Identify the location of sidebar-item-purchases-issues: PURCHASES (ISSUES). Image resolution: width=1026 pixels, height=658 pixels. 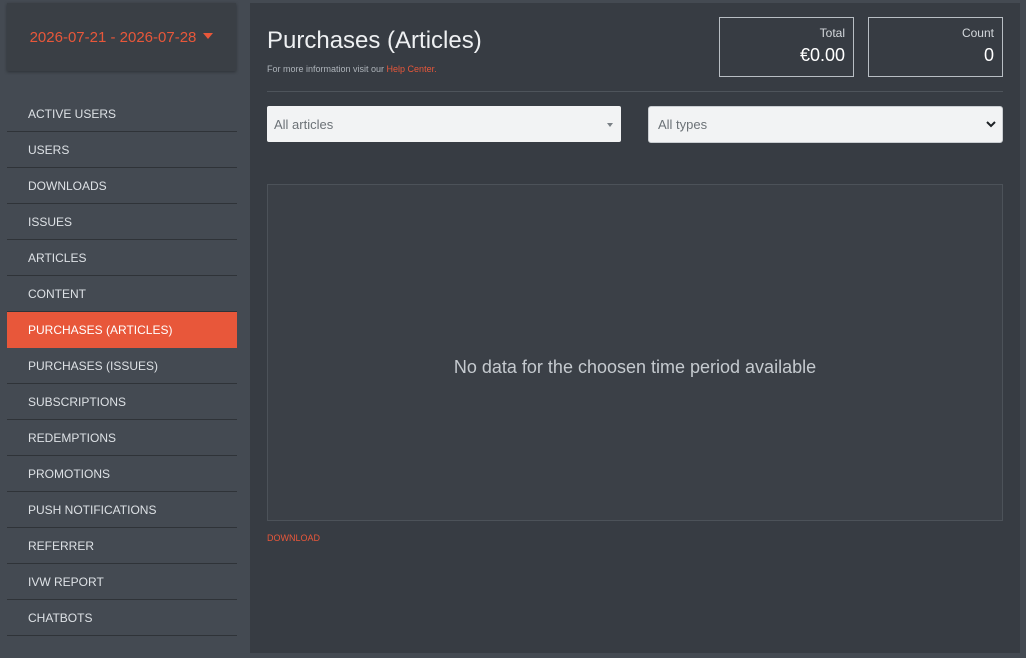
(122, 366).